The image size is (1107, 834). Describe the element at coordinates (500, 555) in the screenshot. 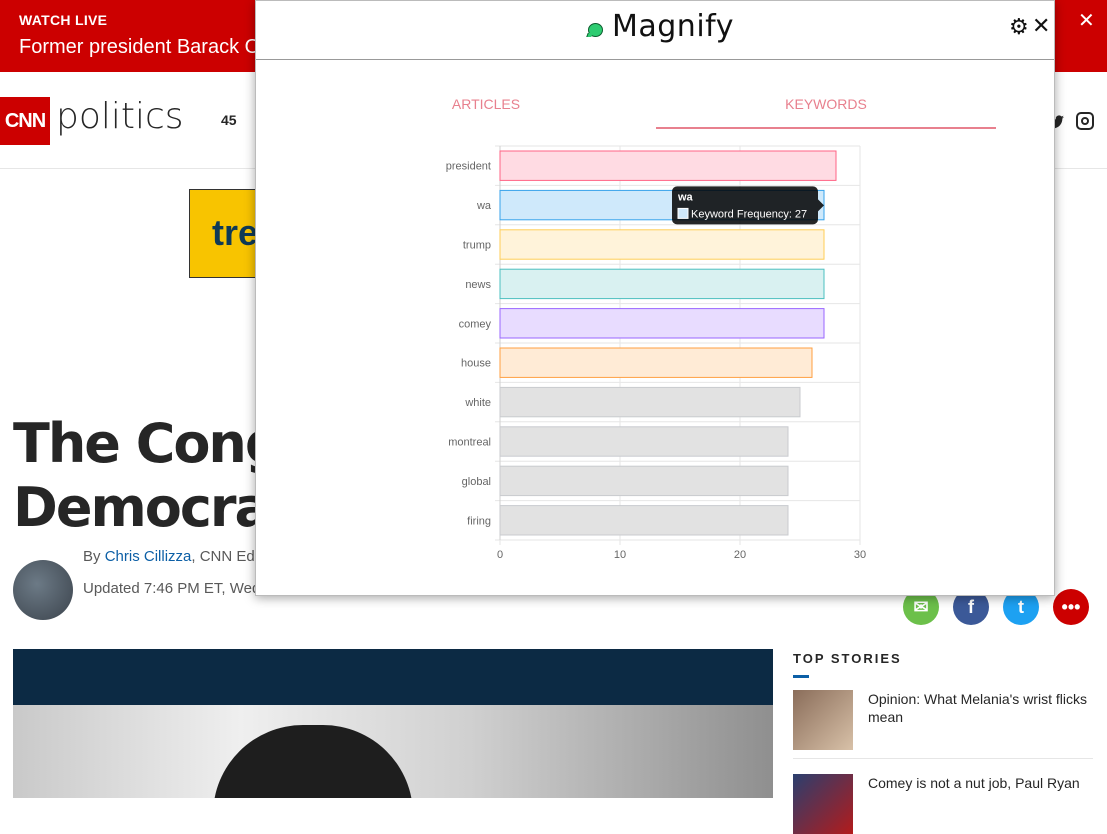

I see `x-tick-label: 0` at that location.